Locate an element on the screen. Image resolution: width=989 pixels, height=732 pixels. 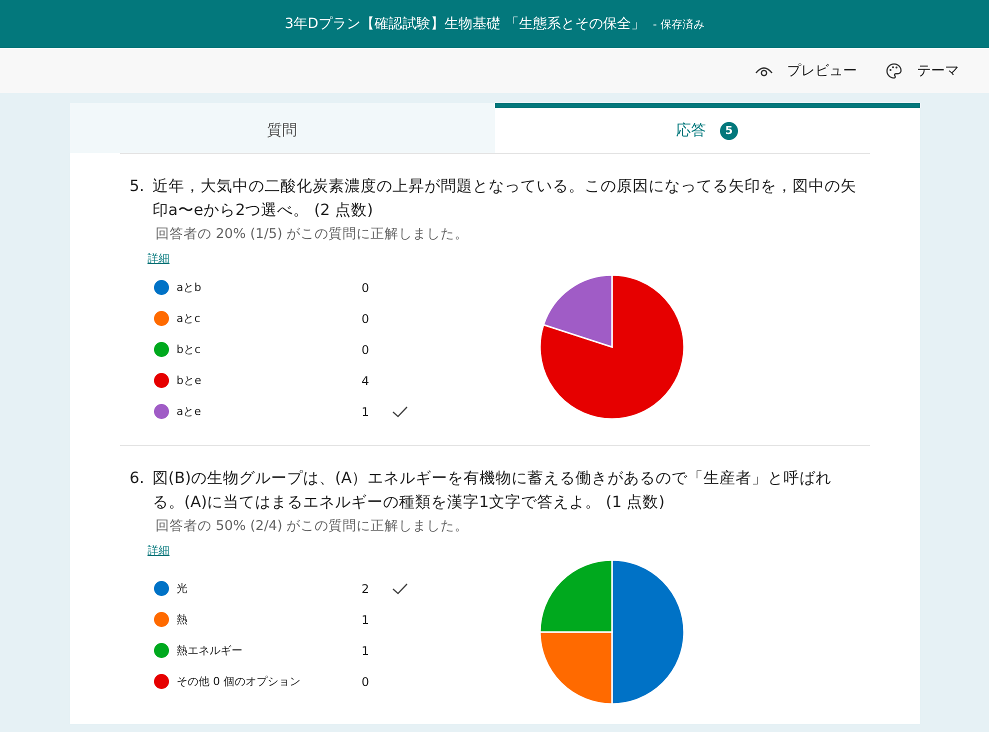
count-badge: 5 is located at coordinates (729, 131).